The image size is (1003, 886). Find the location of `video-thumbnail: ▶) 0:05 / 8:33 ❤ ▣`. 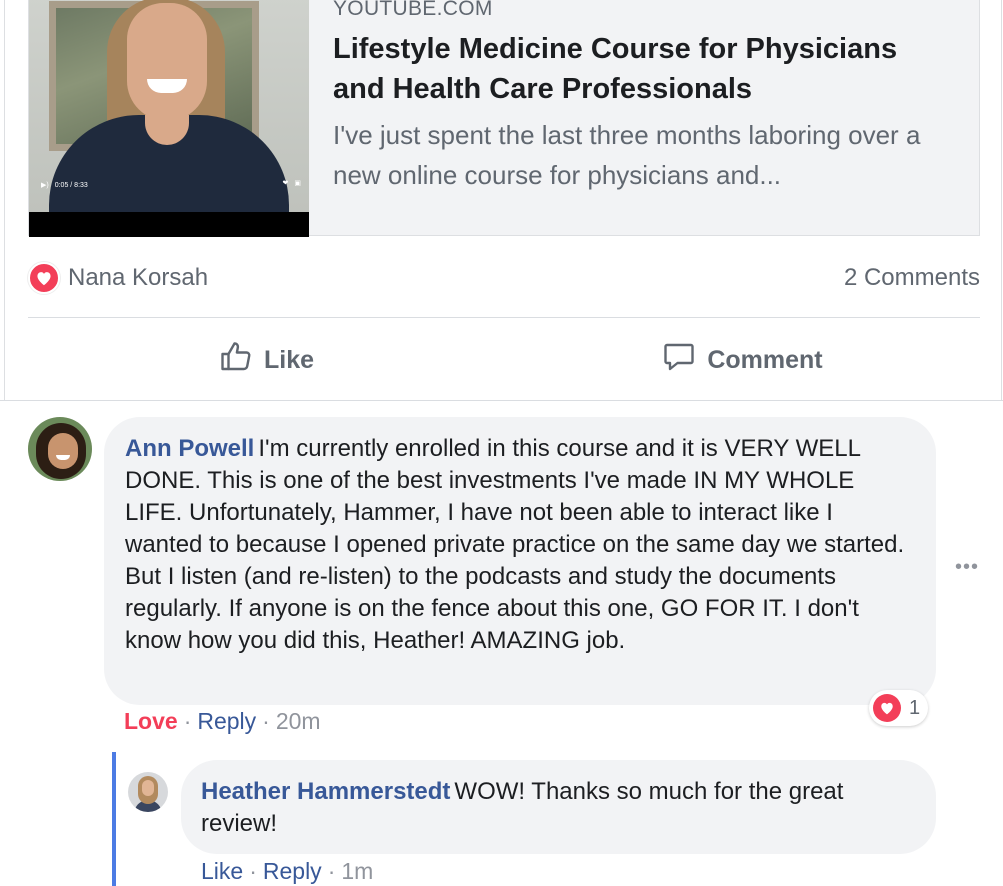

video-thumbnail: ▶) 0:05 / 8:33 ❤ ▣ is located at coordinates (169, 118).